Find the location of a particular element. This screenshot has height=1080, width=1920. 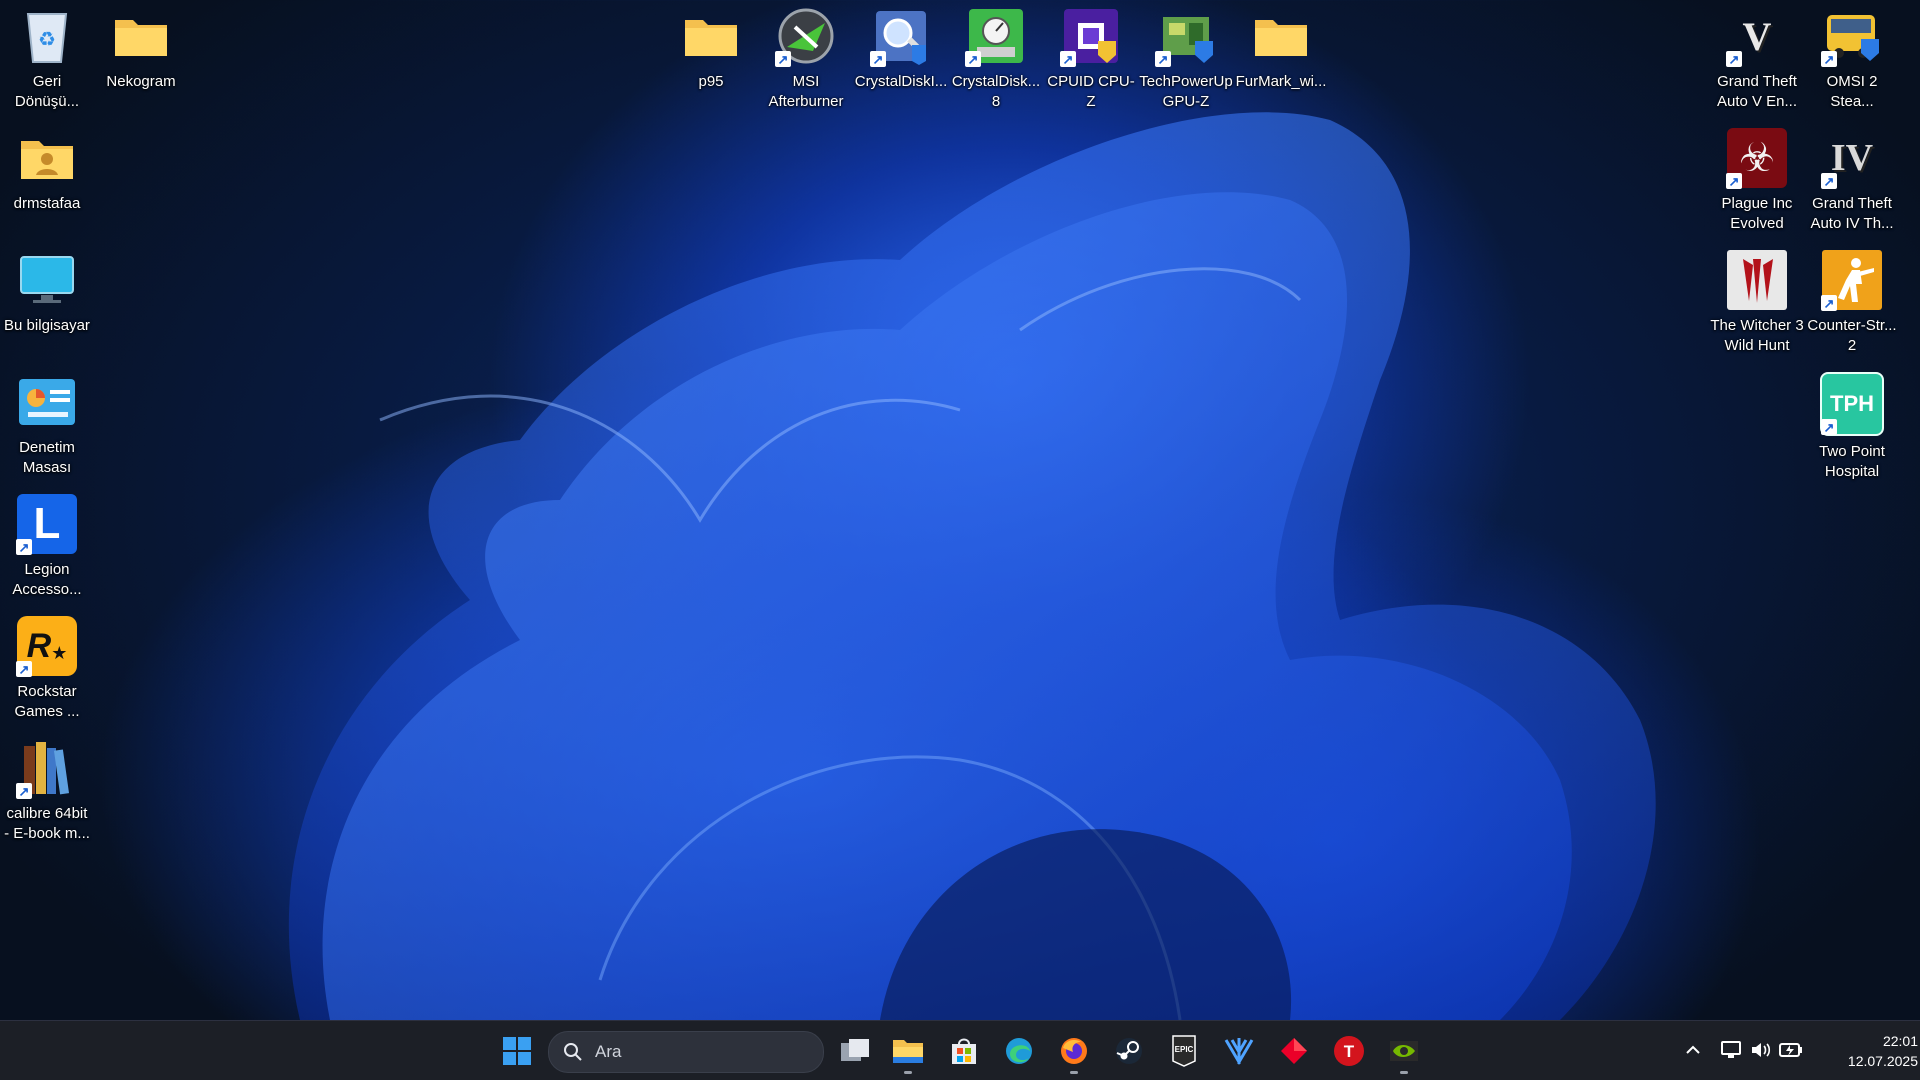

desktop-icon-p95: p95 is located at coordinates (711, 49).